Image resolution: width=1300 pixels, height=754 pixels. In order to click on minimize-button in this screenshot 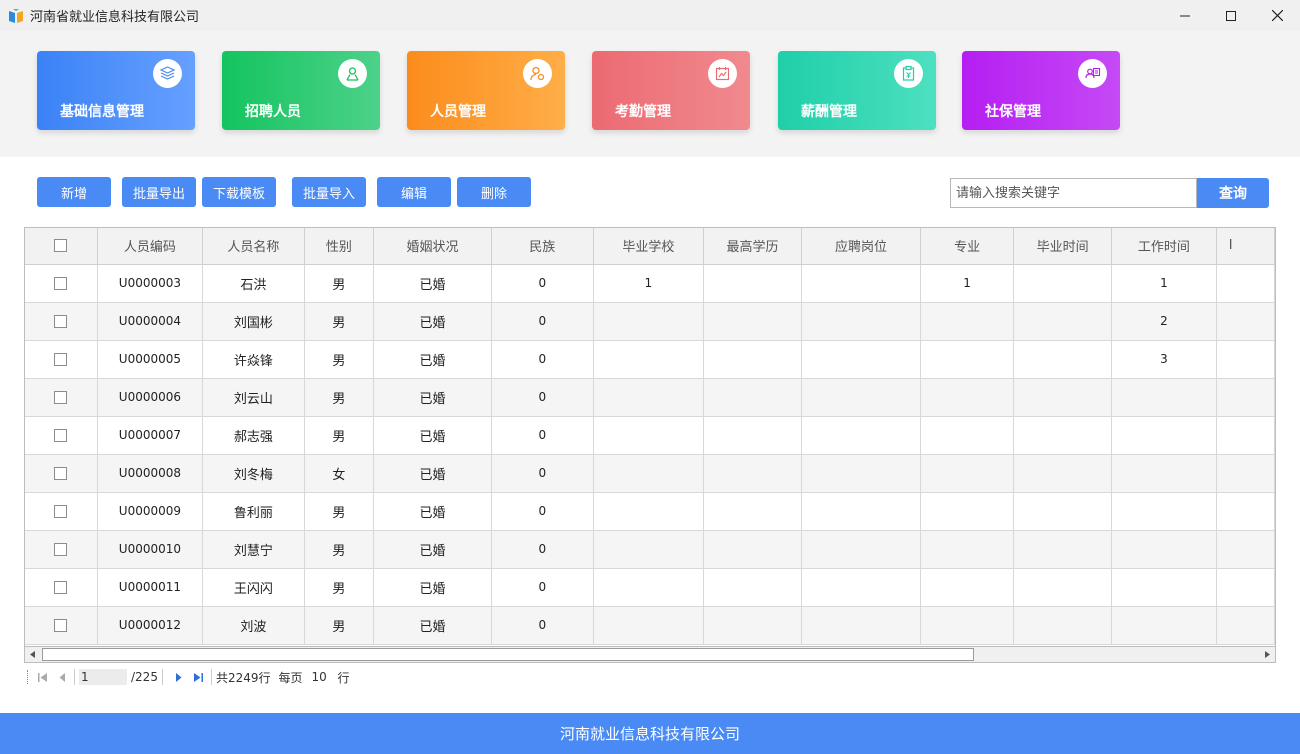, I will do `click(1185, 15)`.